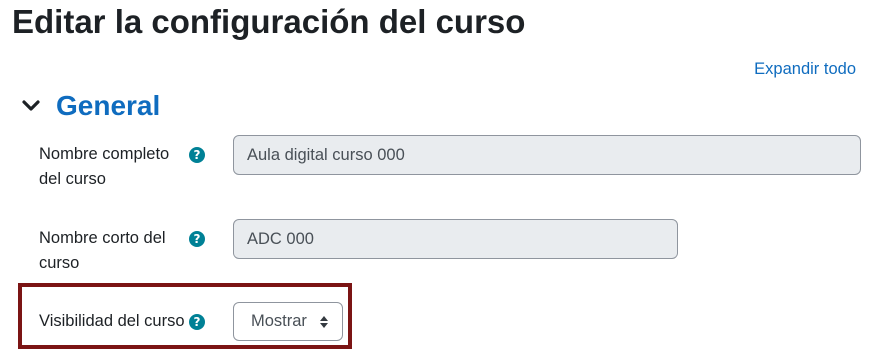 This screenshot has width=893, height=353. What do you see at coordinates (805, 69) in the screenshot?
I see `expand-all-link: Expandir todo` at bounding box center [805, 69].